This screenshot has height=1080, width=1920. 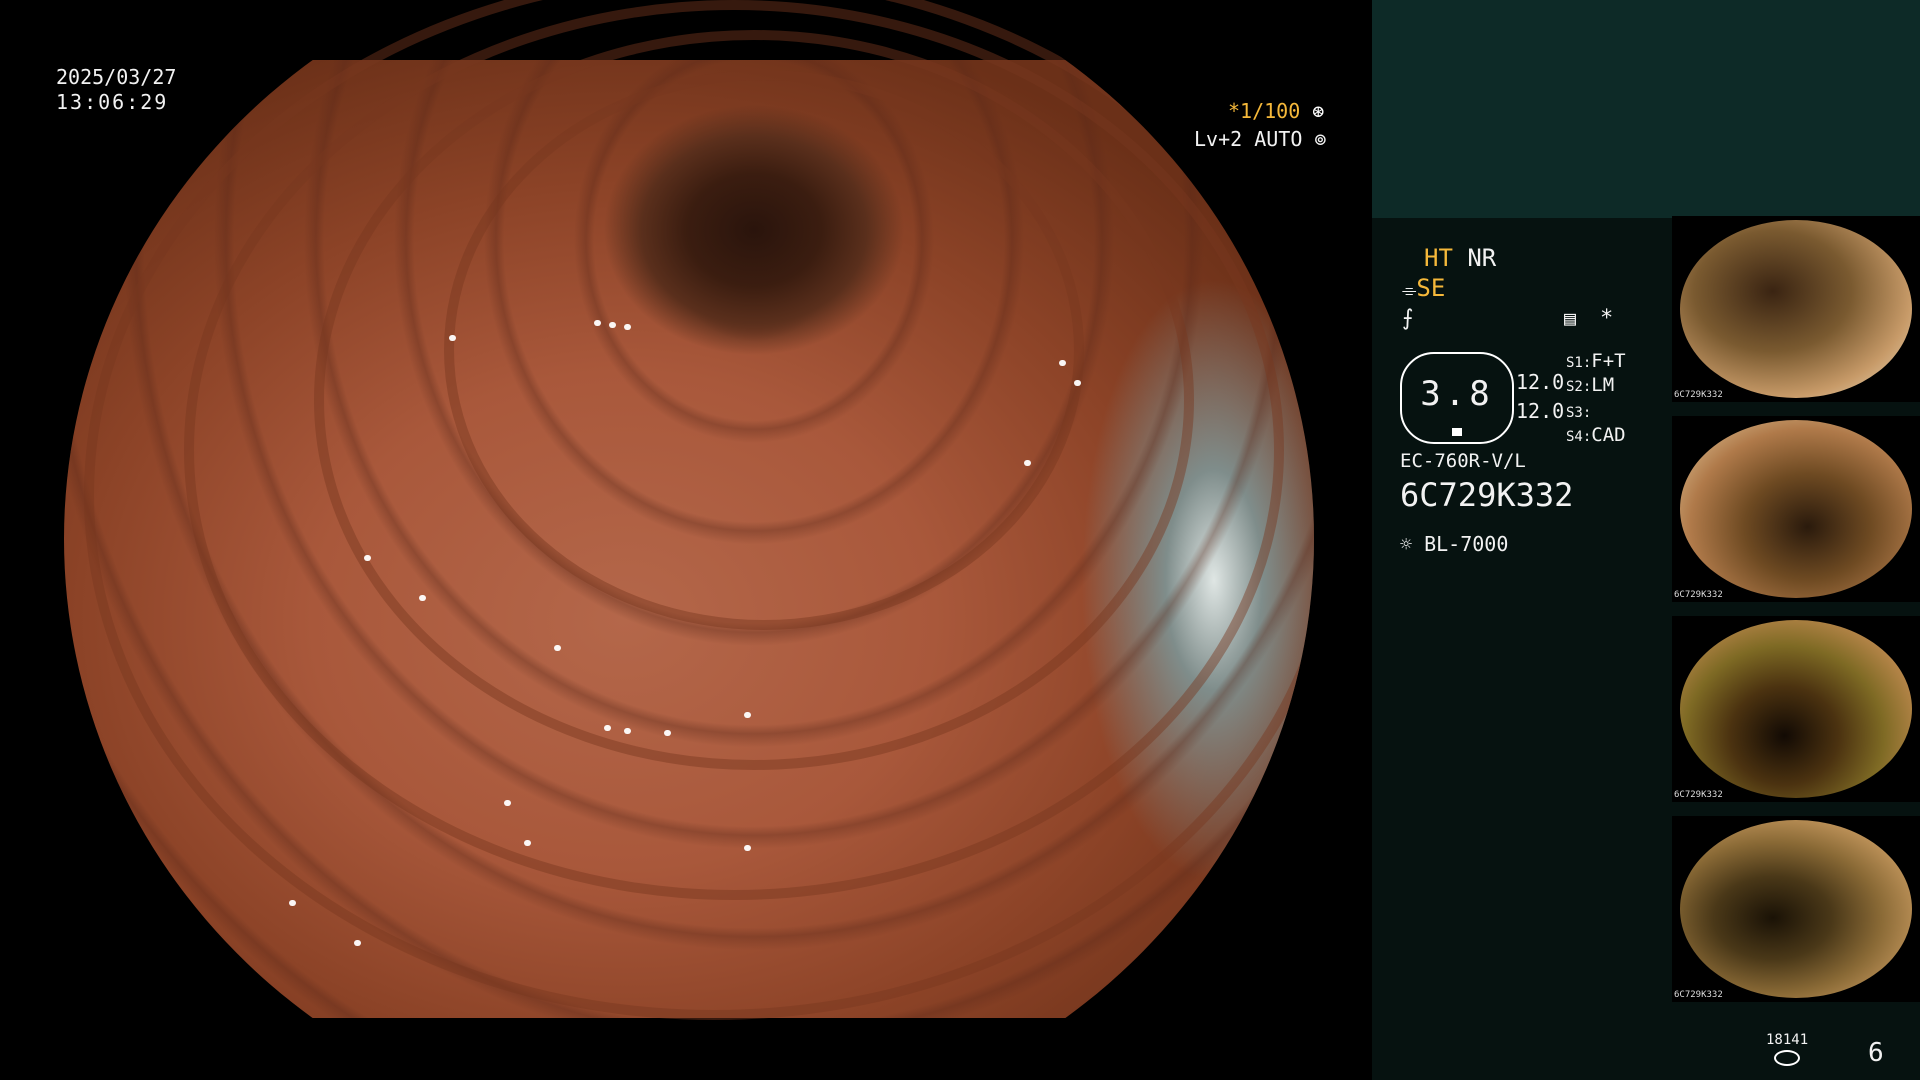 I want to click on s1-label: S1:, so click(x=1579, y=363).